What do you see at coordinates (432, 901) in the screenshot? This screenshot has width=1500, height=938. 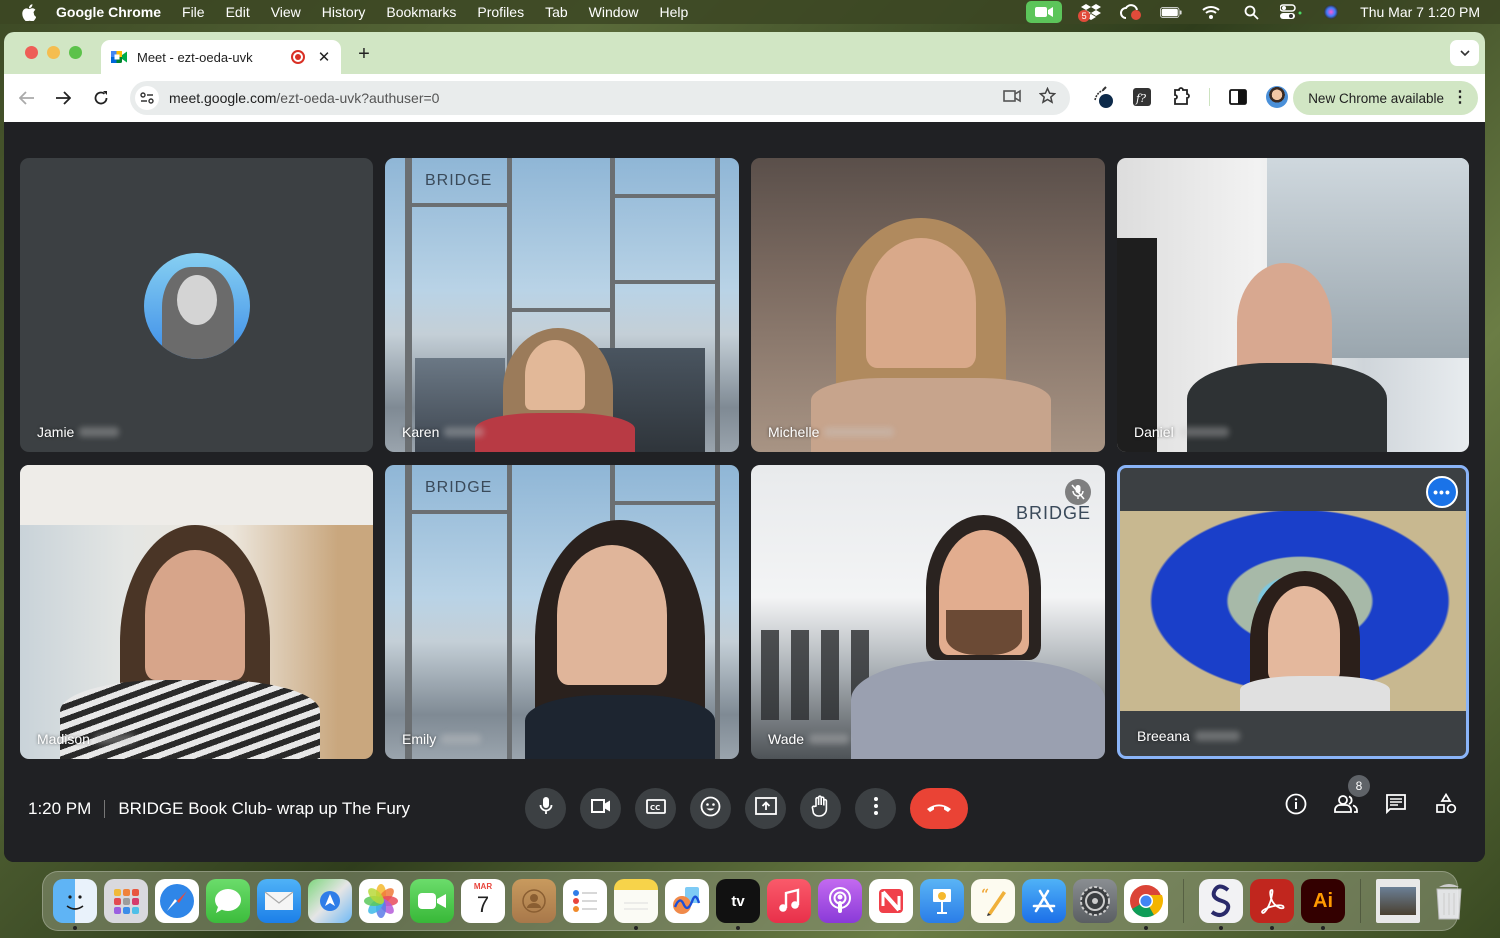 I see `dock-facetime-icon` at bounding box center [432, 901].